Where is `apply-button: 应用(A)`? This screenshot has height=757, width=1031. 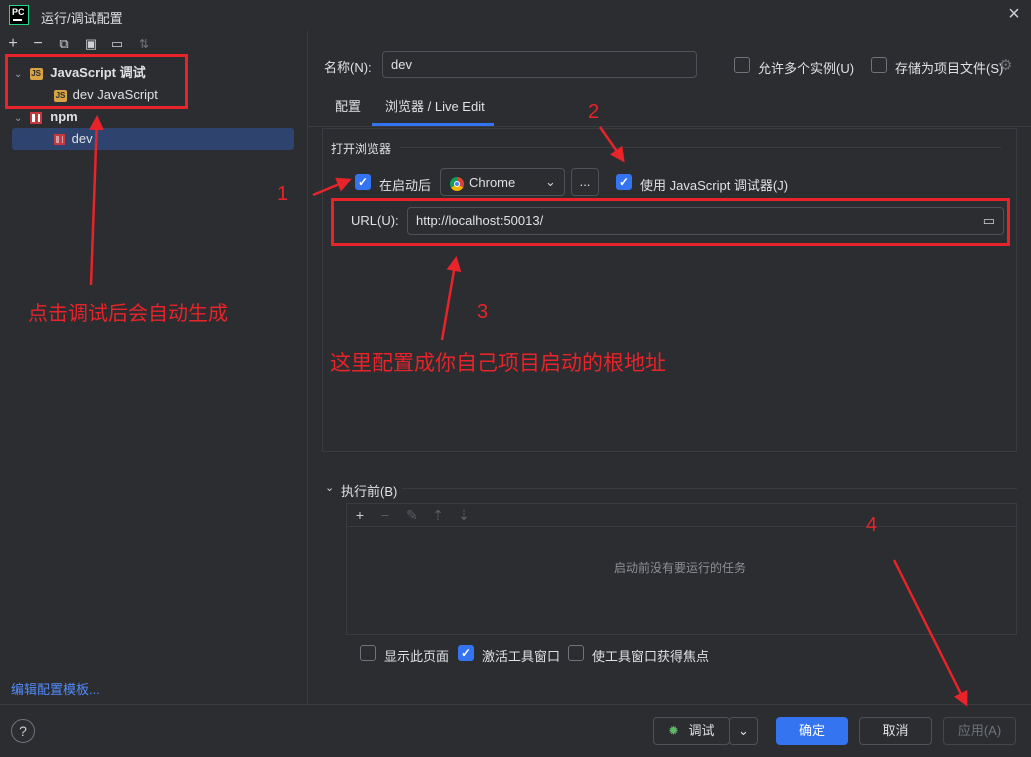 apply-button: 应用(A) is located at coordinates (979, 731).